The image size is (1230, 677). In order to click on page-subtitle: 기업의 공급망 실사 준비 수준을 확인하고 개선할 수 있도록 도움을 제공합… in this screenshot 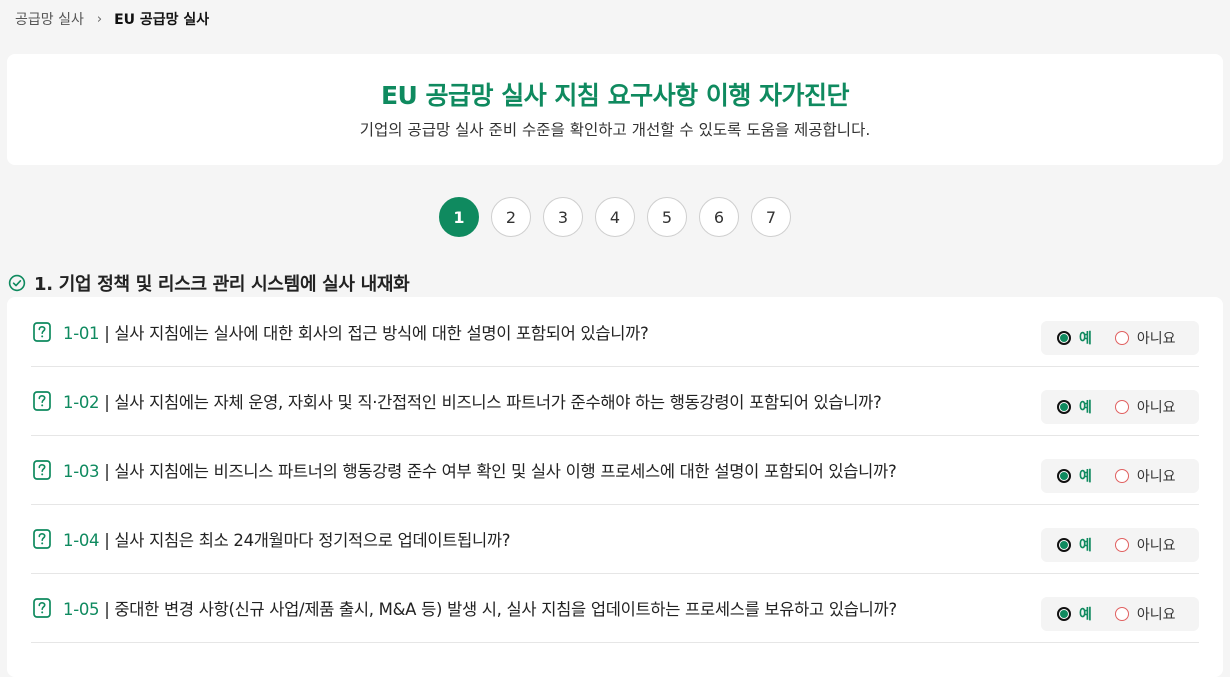, I will do `click(615, 130)`.